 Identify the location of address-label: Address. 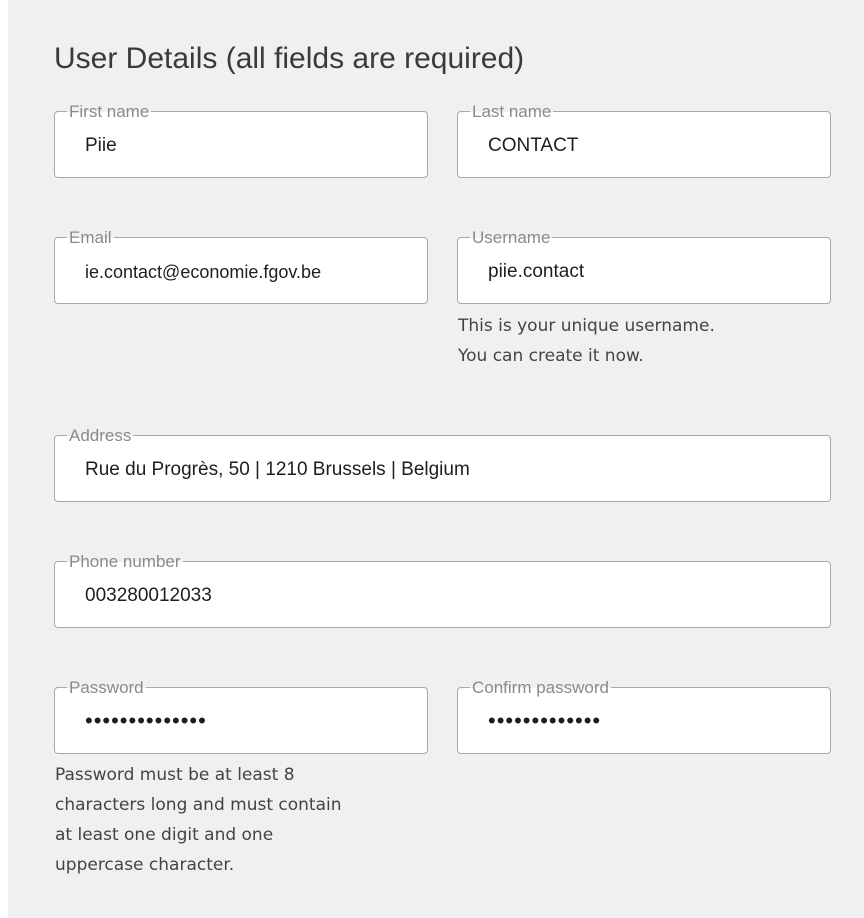
(100, 436).